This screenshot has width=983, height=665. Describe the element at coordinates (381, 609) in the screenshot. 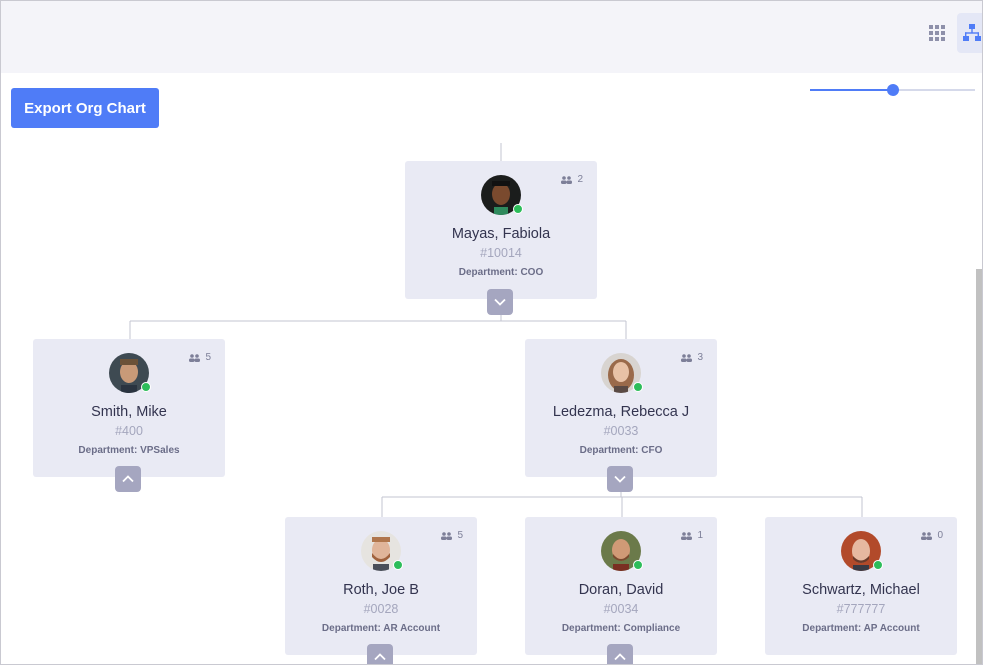

I see `employee-id: #0028` at that location.